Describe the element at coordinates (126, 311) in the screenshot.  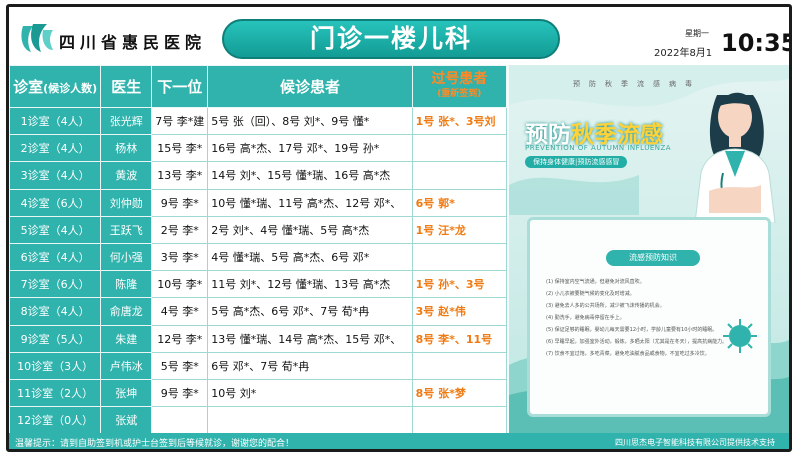
I see `doctor-cell: 俞唐龙` at that location.